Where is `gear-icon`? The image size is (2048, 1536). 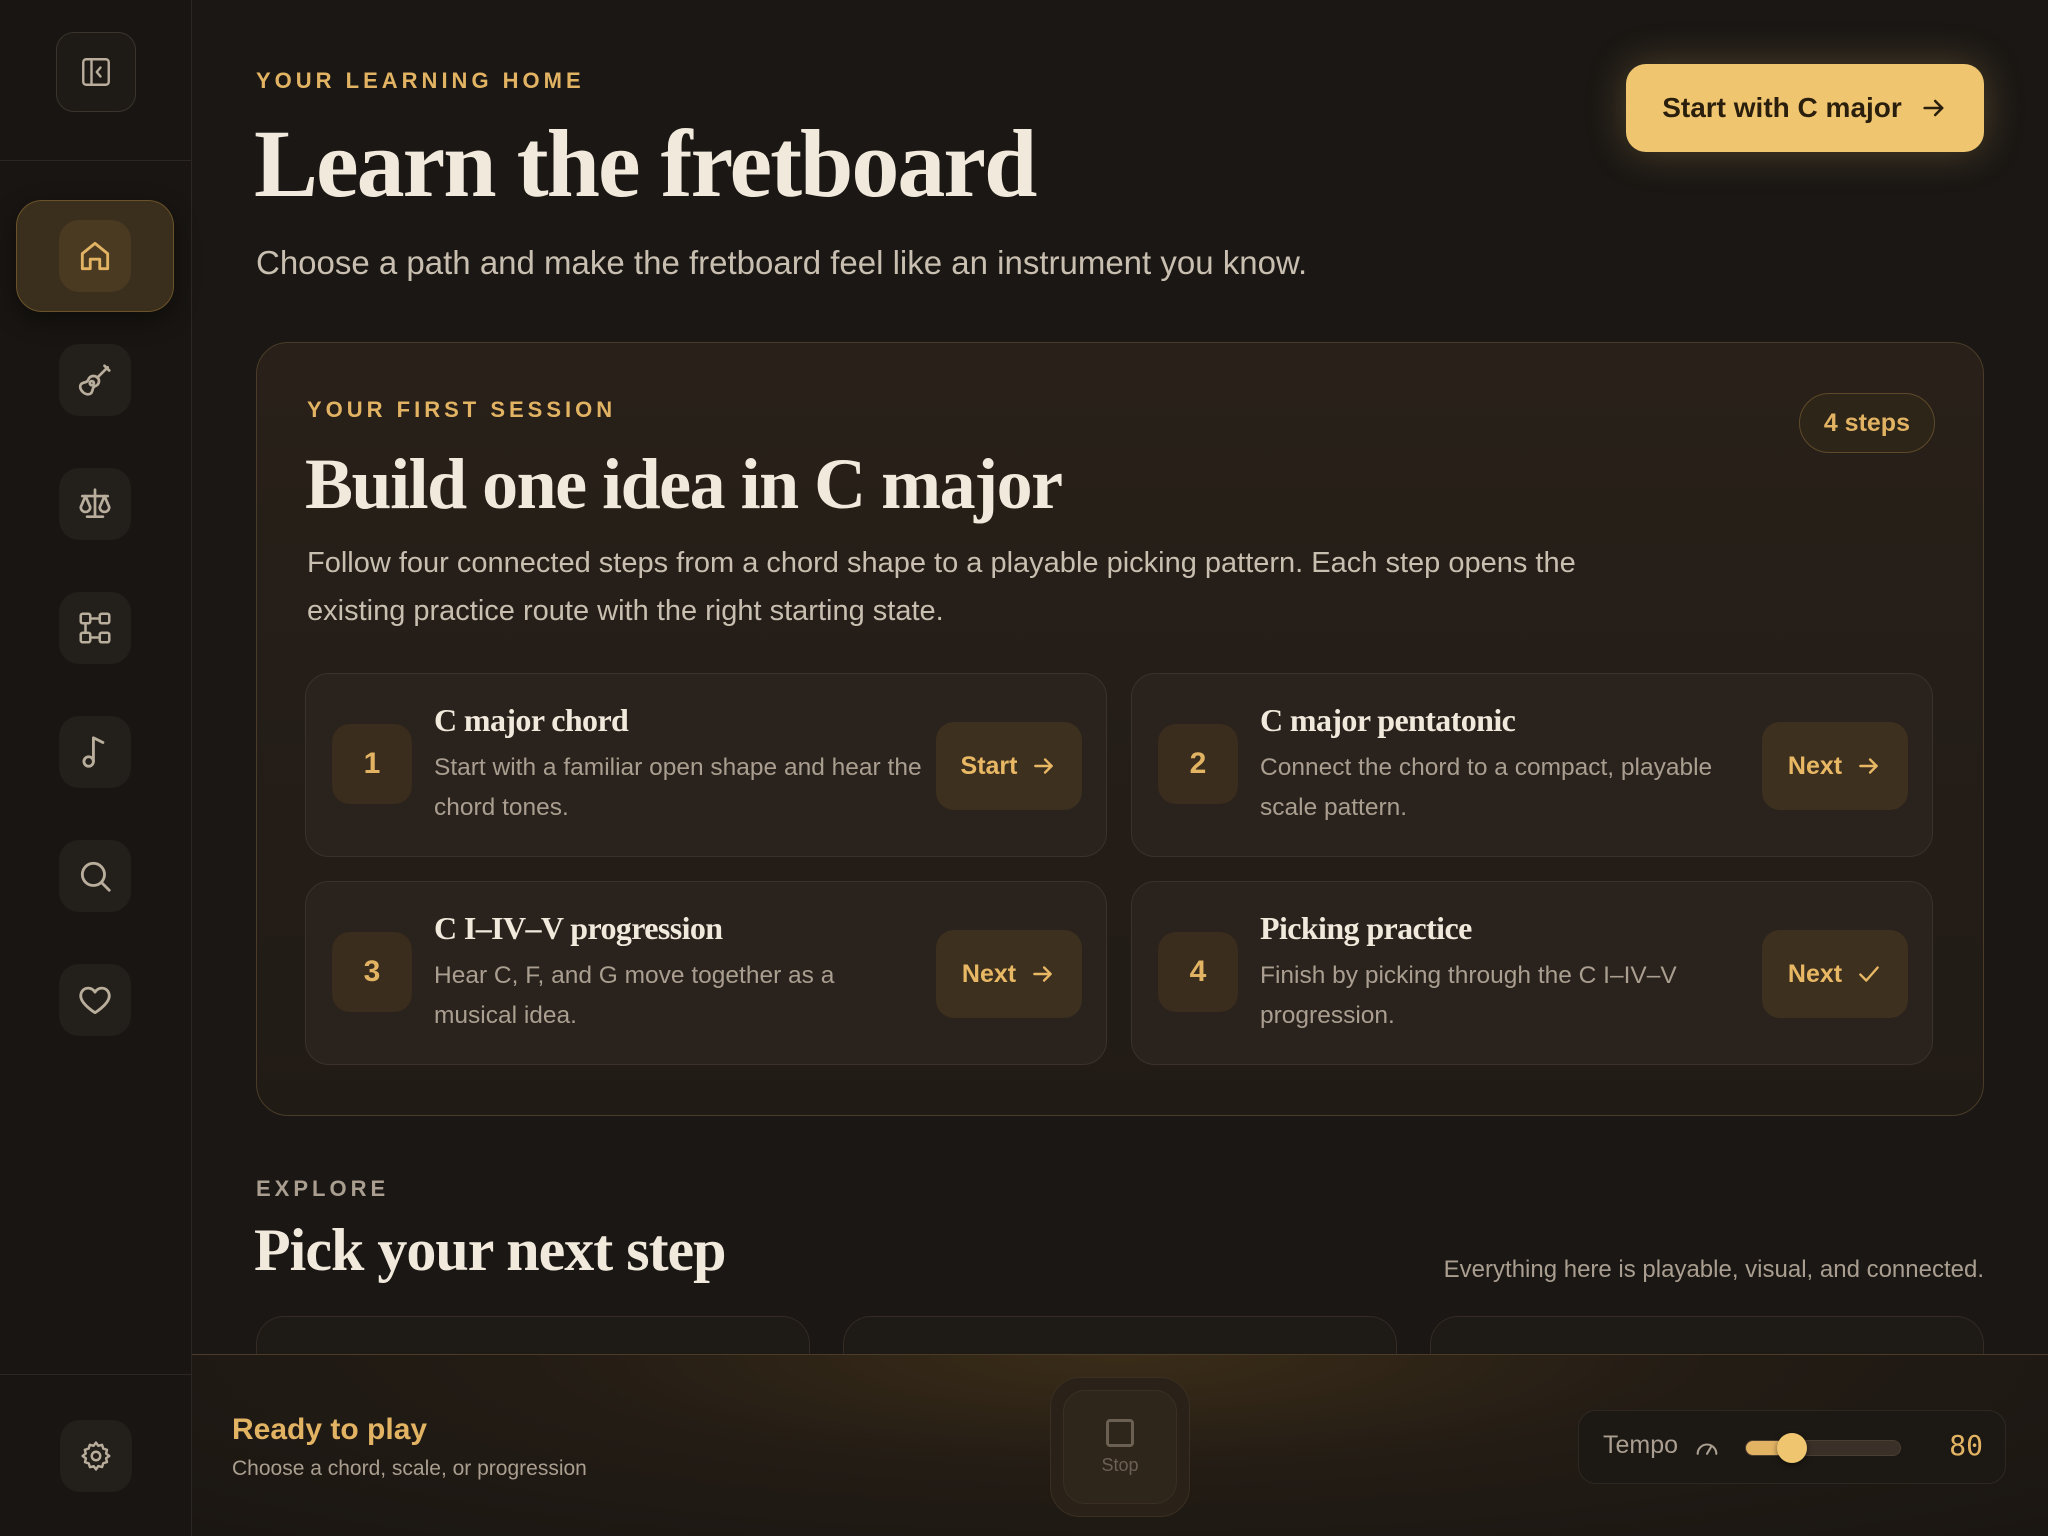 gear-icon is located at coordinates (96, 1456).